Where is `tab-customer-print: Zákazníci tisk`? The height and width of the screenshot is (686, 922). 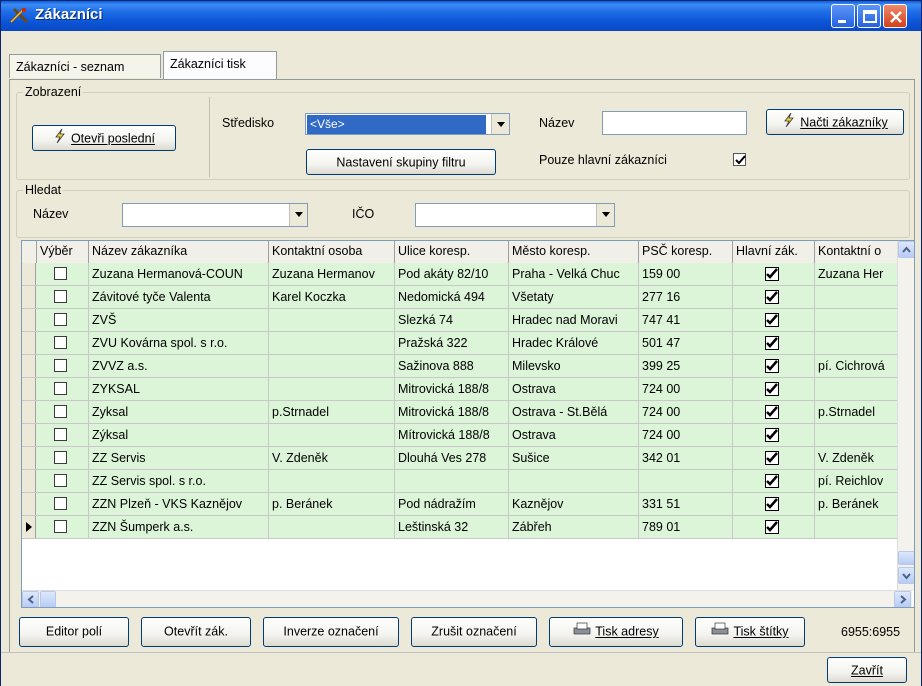 tab-customer-print: Zákazníci tisk is located at coordinates (220, 65).